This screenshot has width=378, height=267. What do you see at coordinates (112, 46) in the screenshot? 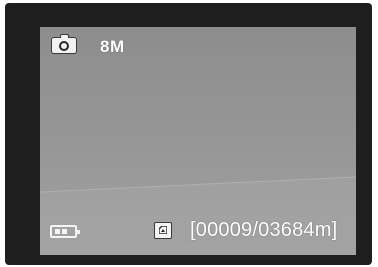
I see `resolution-label: 8M` at bounding box center [112, 46].